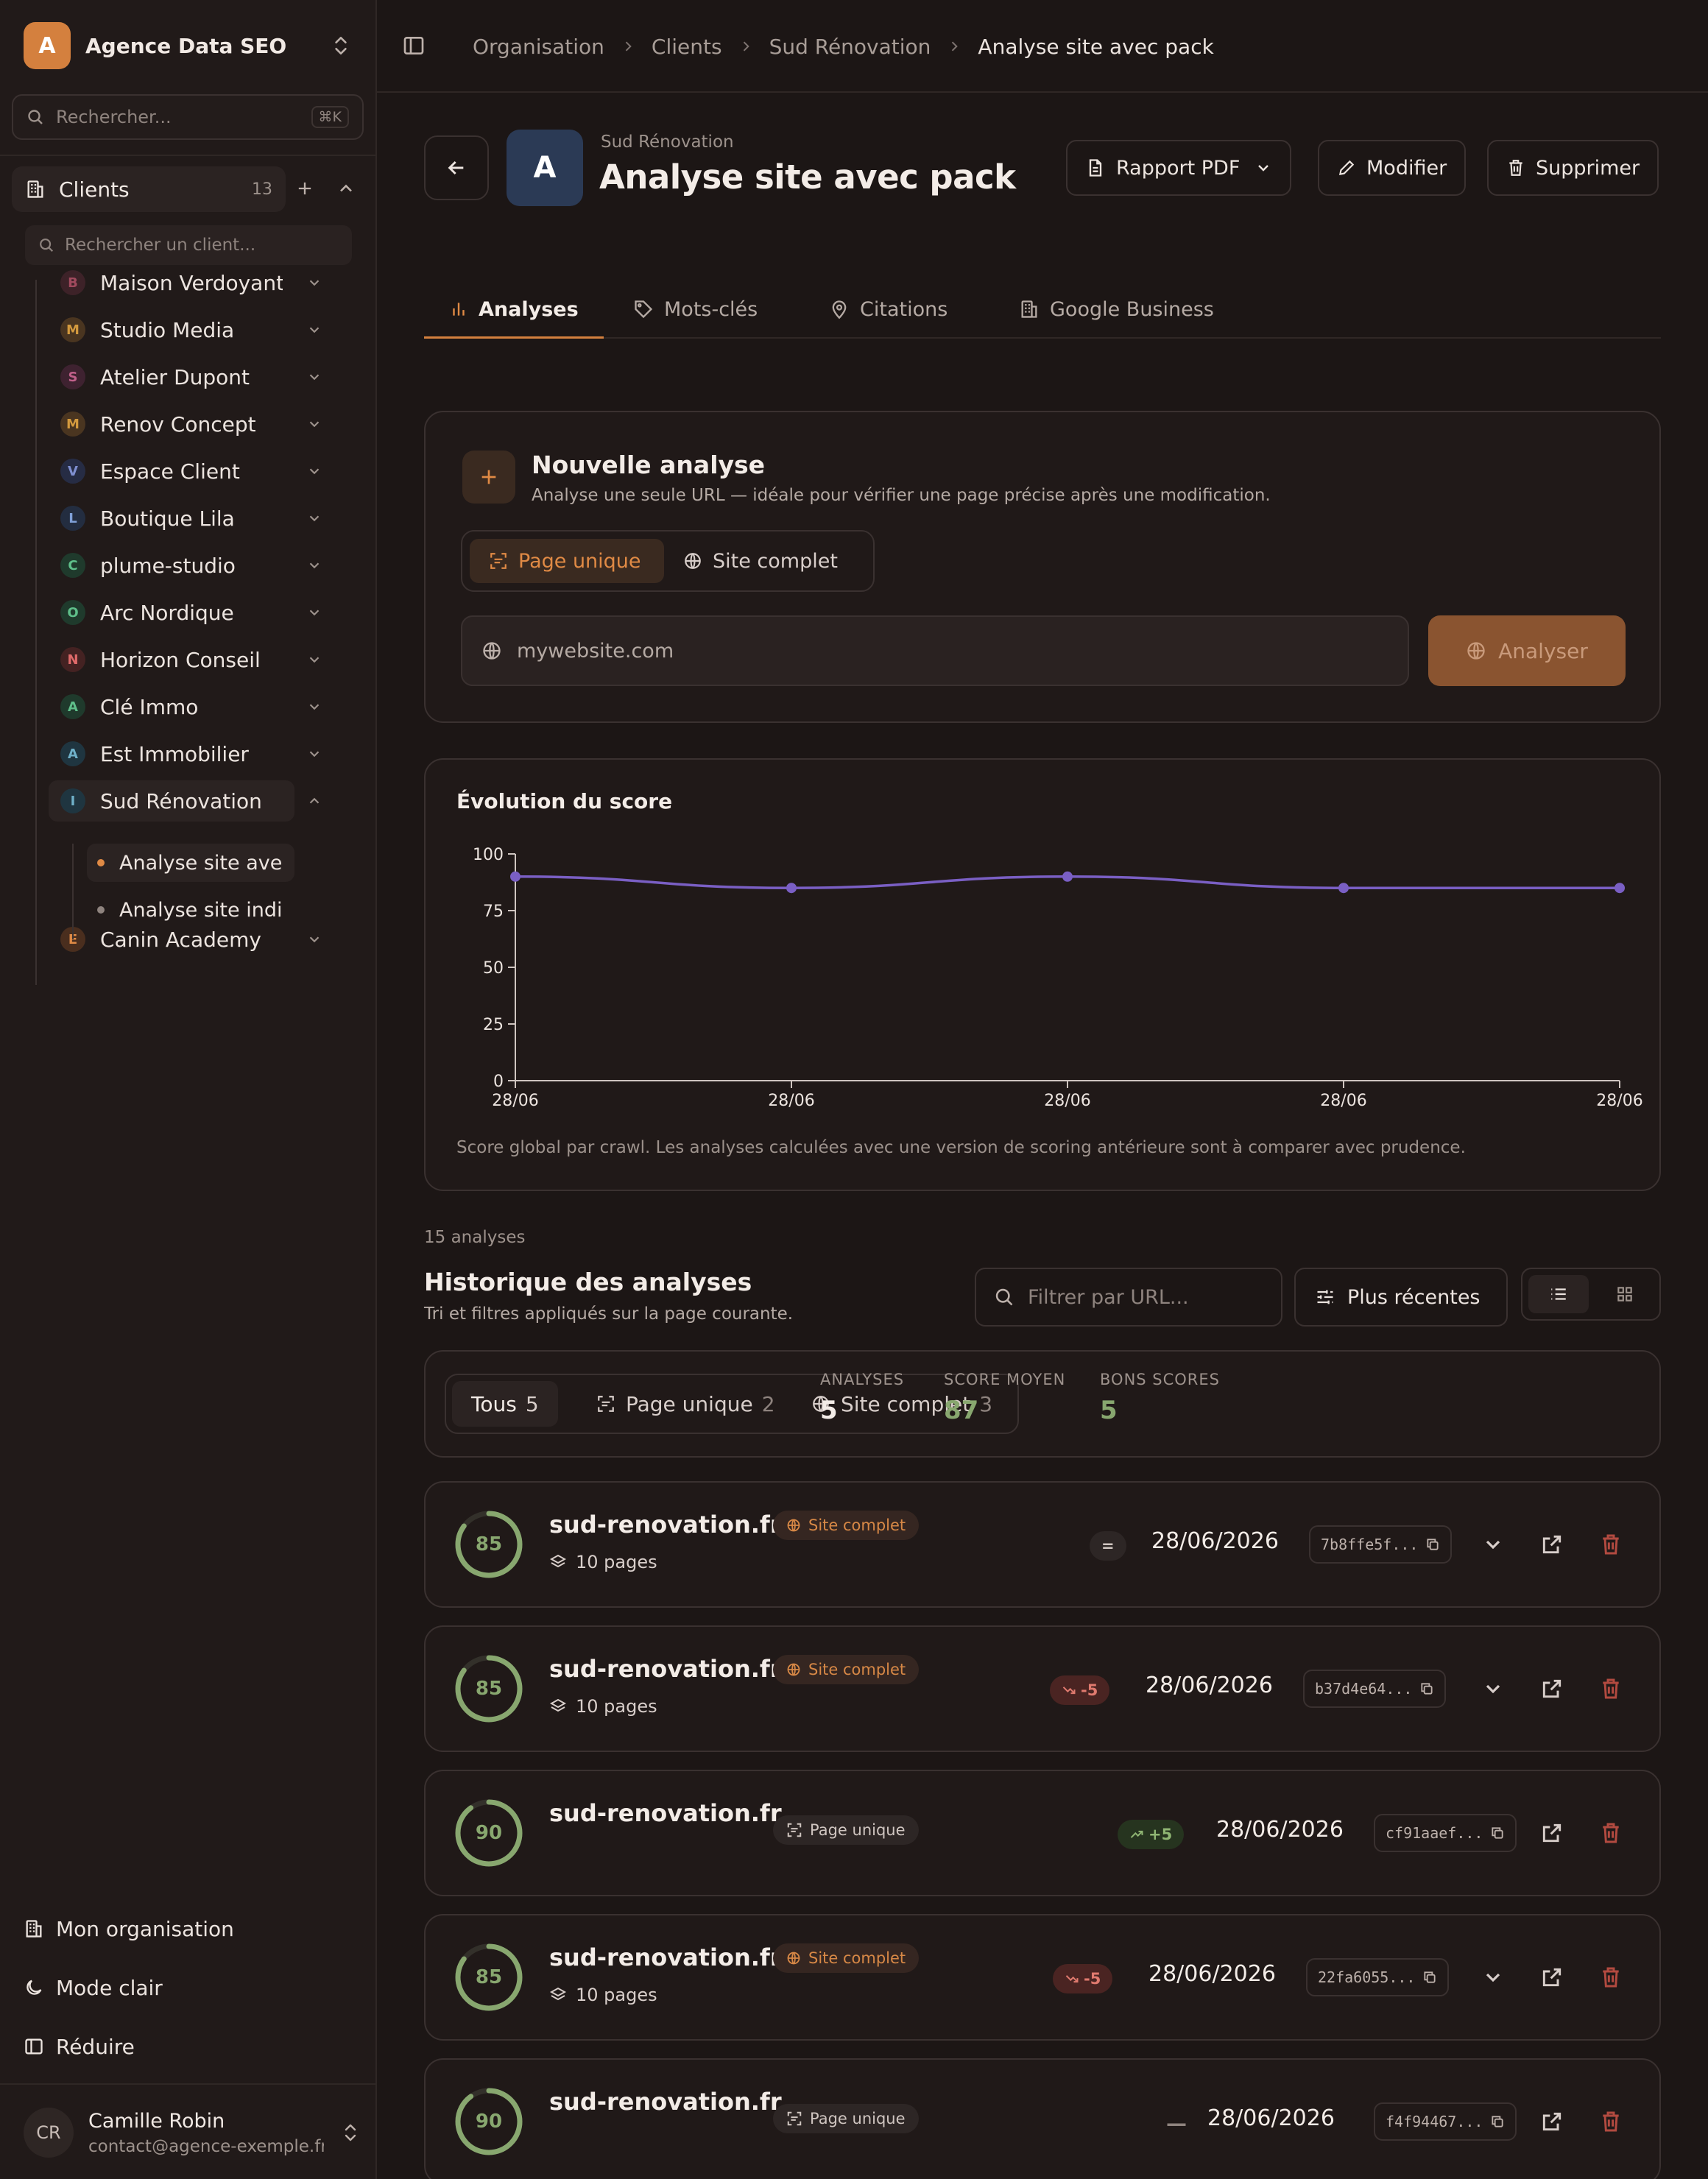 The width and height of the screenshot is (1708, 2179). Describe the element at coordinates (156, 2121) in the screenshot. I see `user-name: Camille Robin` at that location.